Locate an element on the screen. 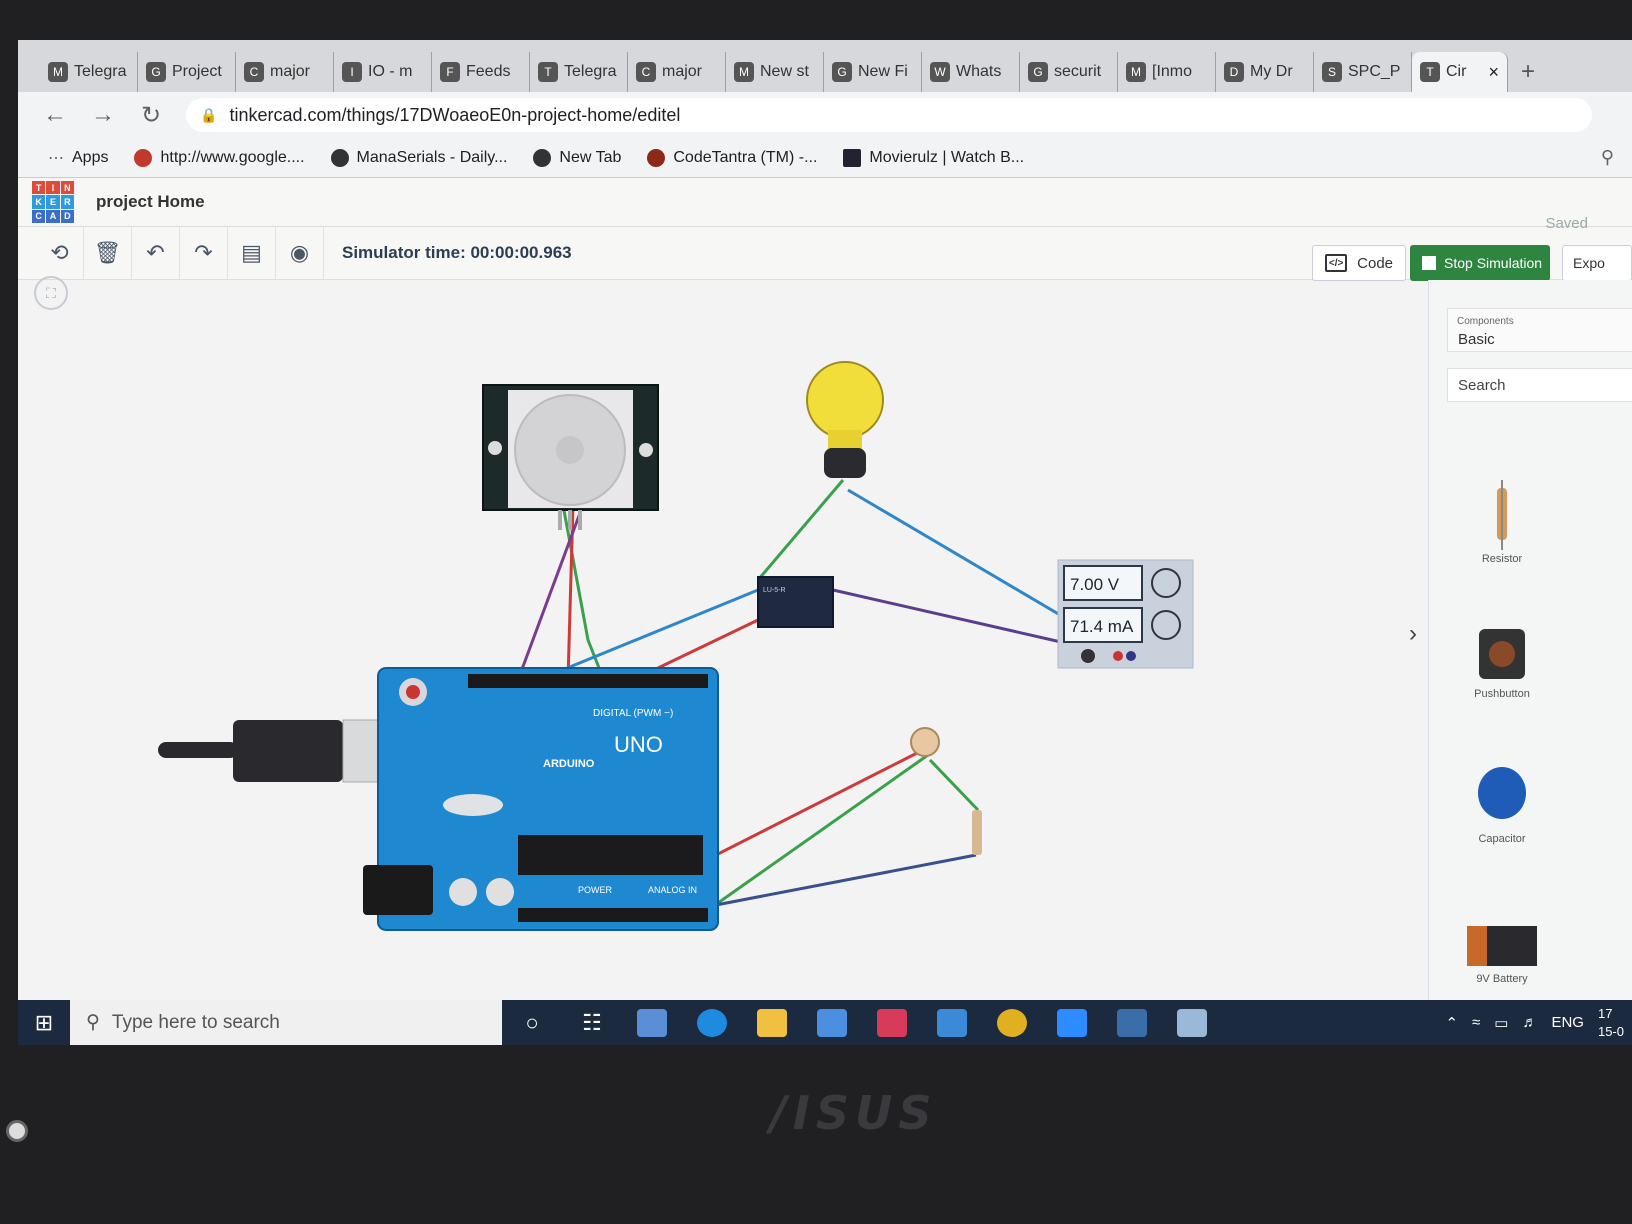  browser-tab: G Project is located at coordinates (187, 72).